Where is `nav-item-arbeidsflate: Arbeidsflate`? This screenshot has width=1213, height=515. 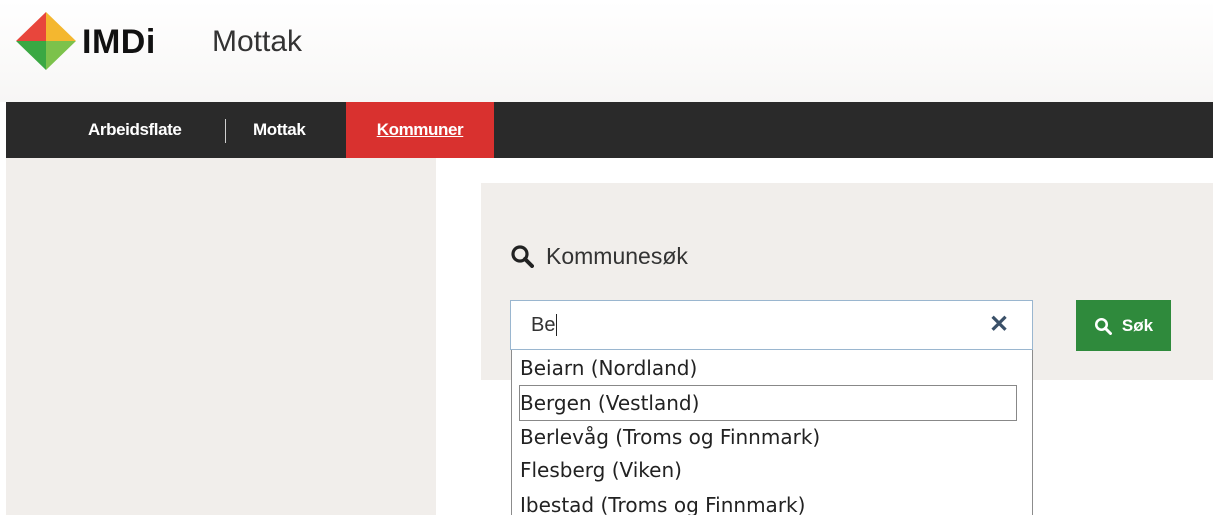 nav-item-arbeidsflate: Arbeidsflate is located at coordinates (135, 130).